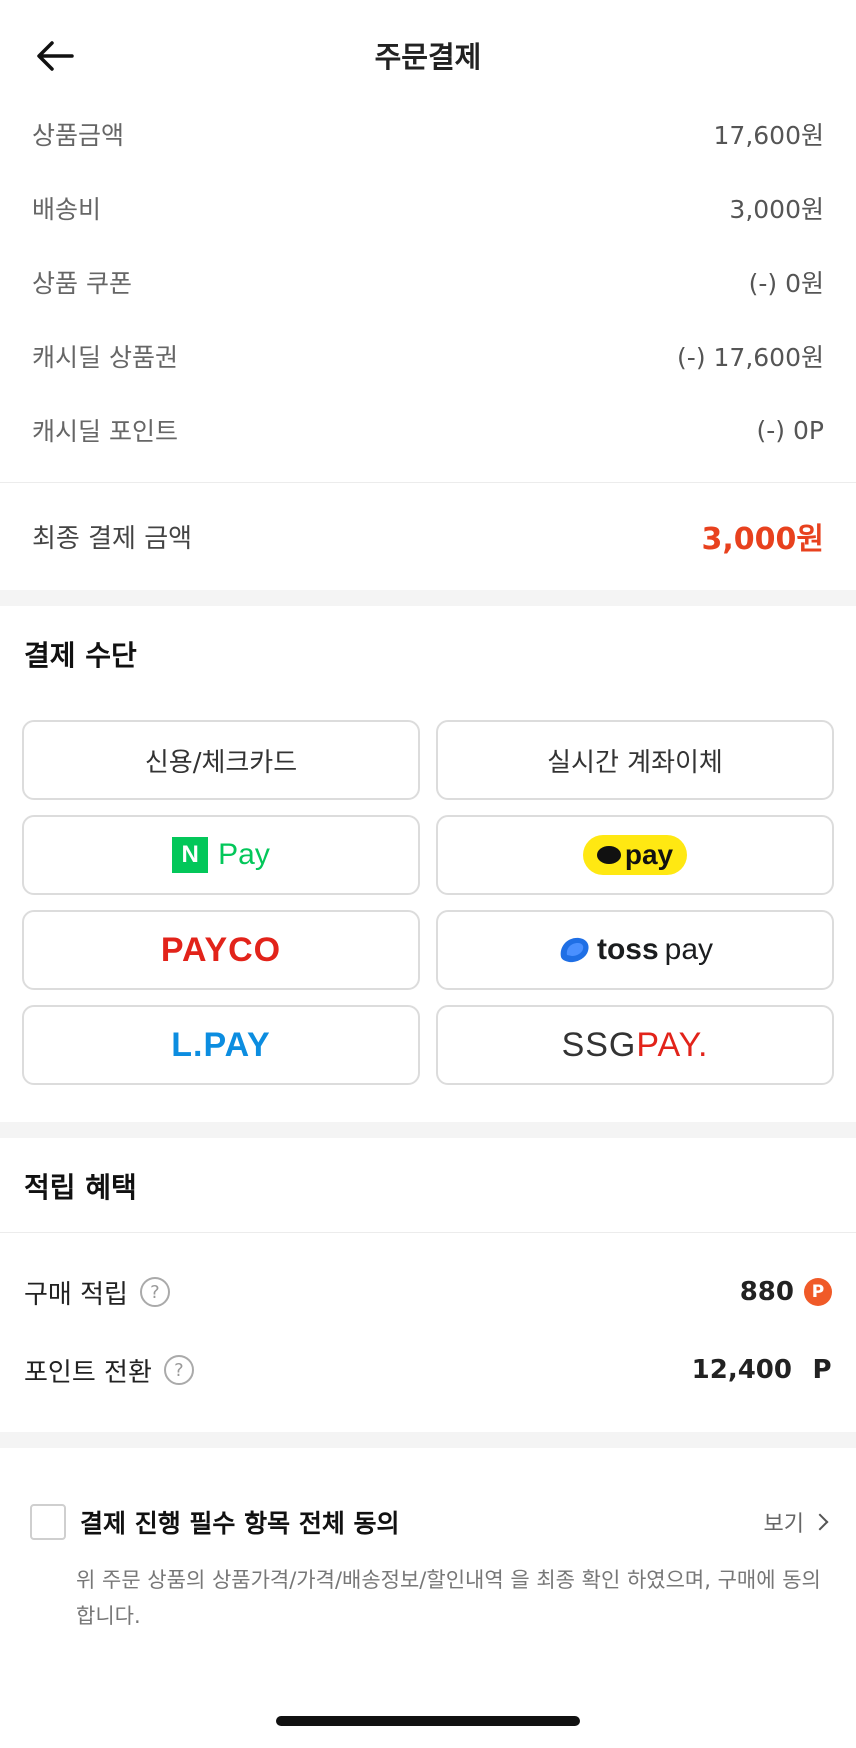 The image size is (856, 1748). I want to click on naverpay-label: Pay, so click(244, 854).